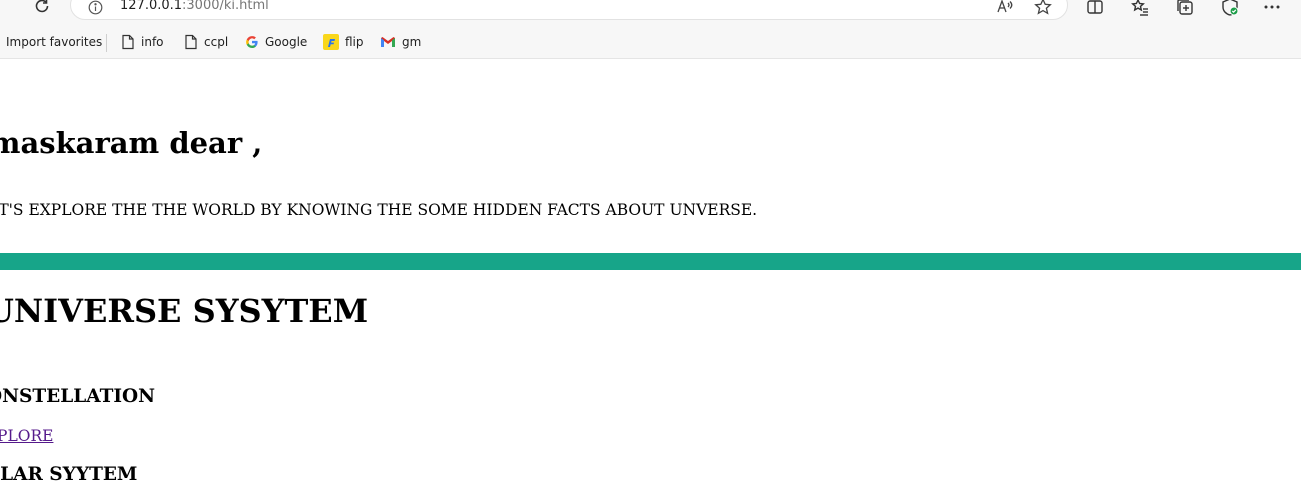 The width and height of the screenshot is (1301, 492). What do you see at coordinates (151, 6) in the screenshot?
I see `url-host: 127.0.0.1` at bounding box center [151, 6].